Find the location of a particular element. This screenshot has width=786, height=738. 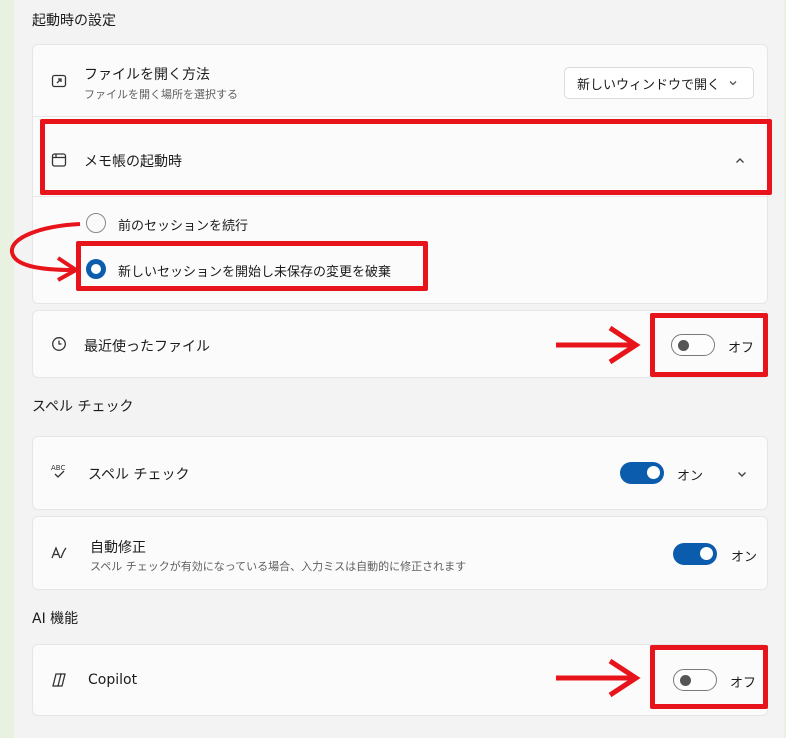

open-files-dropdown-value: 新しいウィンドウで開く is located at coordinates (649, 85).